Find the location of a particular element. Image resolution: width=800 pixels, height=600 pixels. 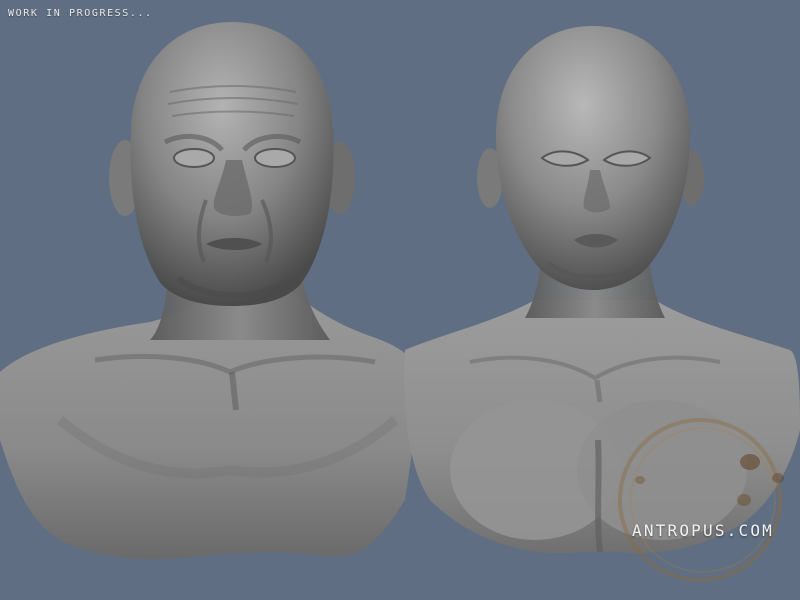

watermark-label: ANTROPUS.COM is located at coordinates (703, 530).